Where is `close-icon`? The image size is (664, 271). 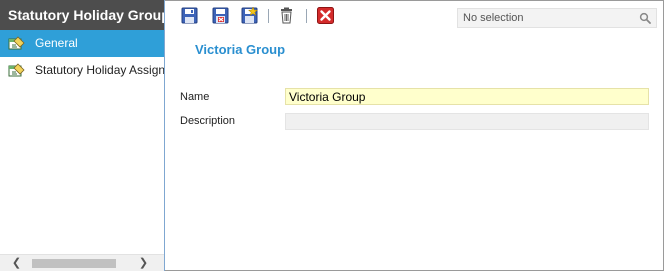
close-icon is located at coordinates (325, 15).